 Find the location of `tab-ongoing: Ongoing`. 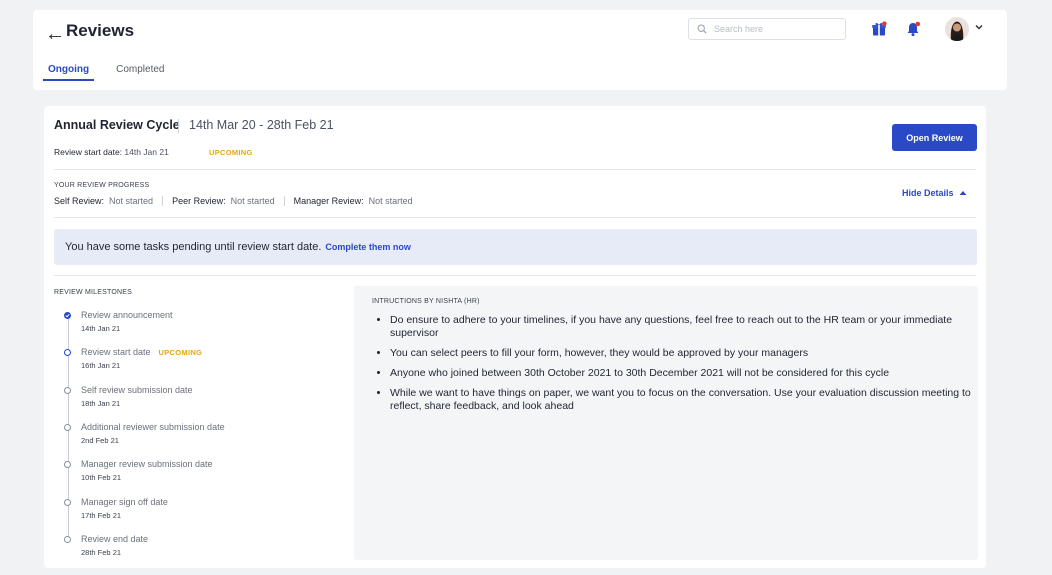

tab-ongoing: Ongoing is located at coordinates (69, 71).